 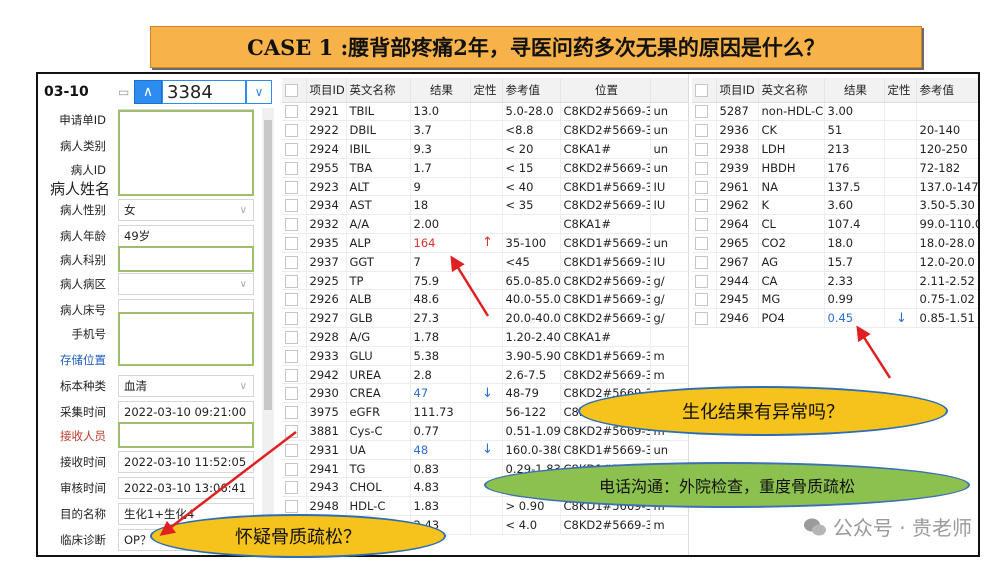 I want to click on arrow-to-diagnosis, so click(x=228, y=483).